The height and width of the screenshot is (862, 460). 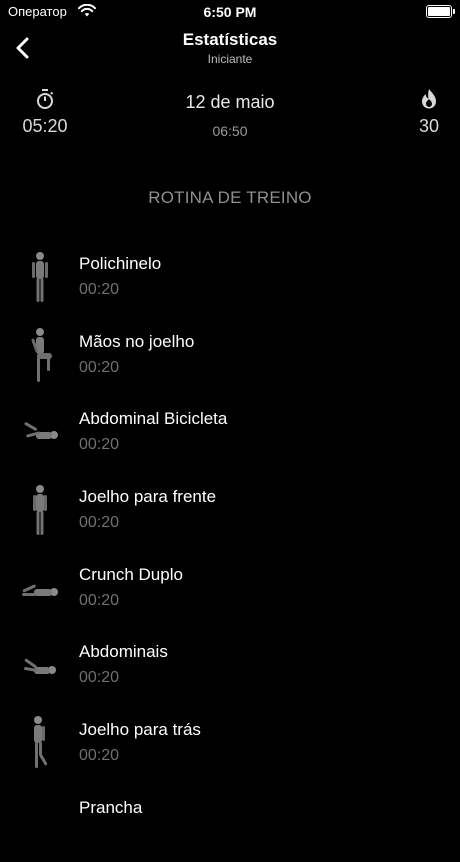 What do you see at coordinates (230, 279) in the screenshot?
I see `list-item: Polichinelo 00:20` at bounding box center [230, 279].